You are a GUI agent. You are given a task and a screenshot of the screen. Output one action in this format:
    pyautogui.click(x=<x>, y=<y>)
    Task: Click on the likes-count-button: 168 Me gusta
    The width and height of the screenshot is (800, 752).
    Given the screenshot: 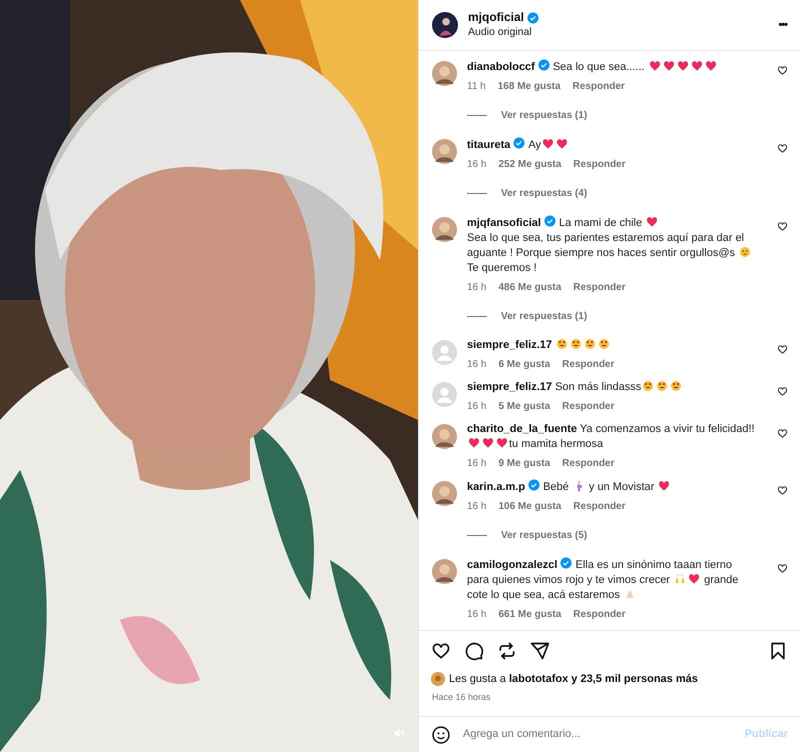 What is the action you would take?
    pyautogui.click(x=529, y=86)
    